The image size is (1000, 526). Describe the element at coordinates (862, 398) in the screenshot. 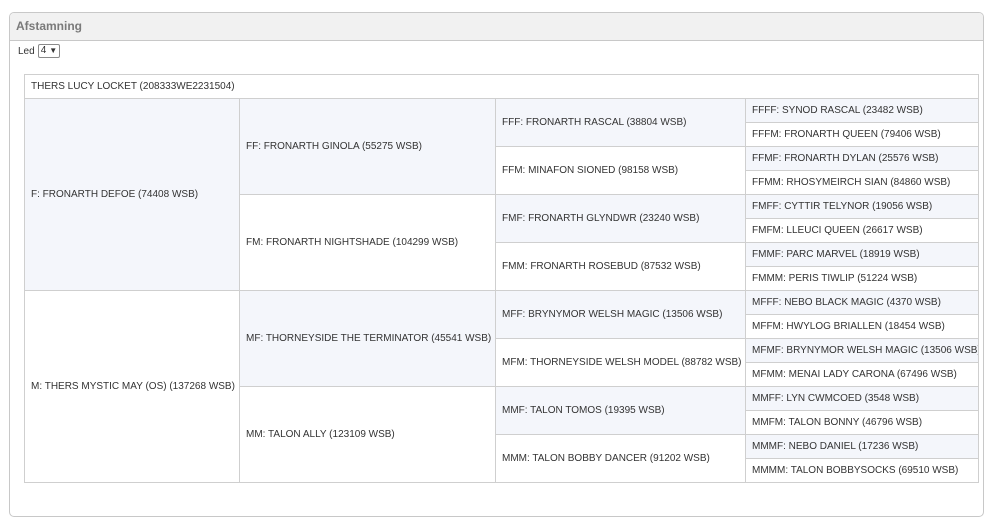

I see `pedigree-cell-gen4: MMFF: LYN CWMCOED (3548 WSB)` at that location.